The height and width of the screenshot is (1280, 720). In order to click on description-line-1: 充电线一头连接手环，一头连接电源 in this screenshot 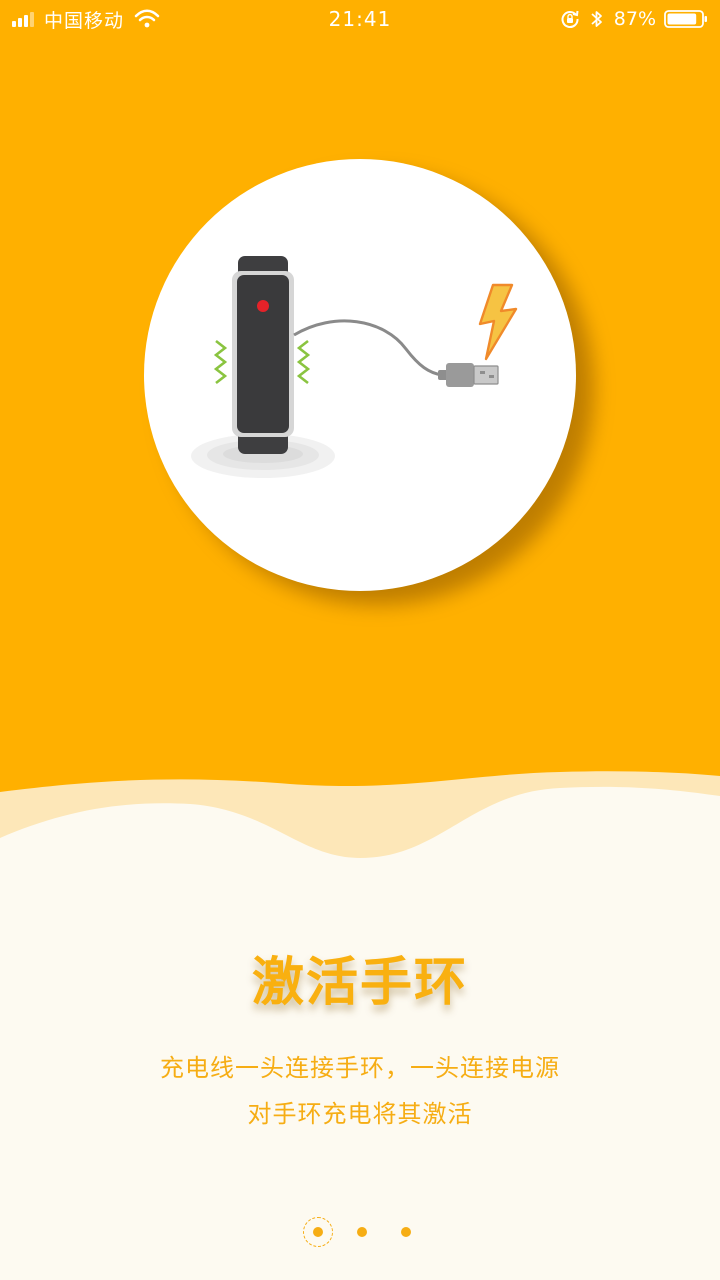, I will do `click(360, 1068)`.